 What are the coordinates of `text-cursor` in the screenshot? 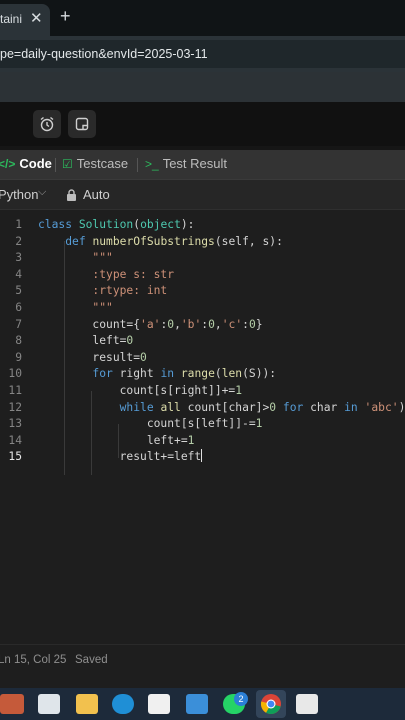 It's located at (202, 456).